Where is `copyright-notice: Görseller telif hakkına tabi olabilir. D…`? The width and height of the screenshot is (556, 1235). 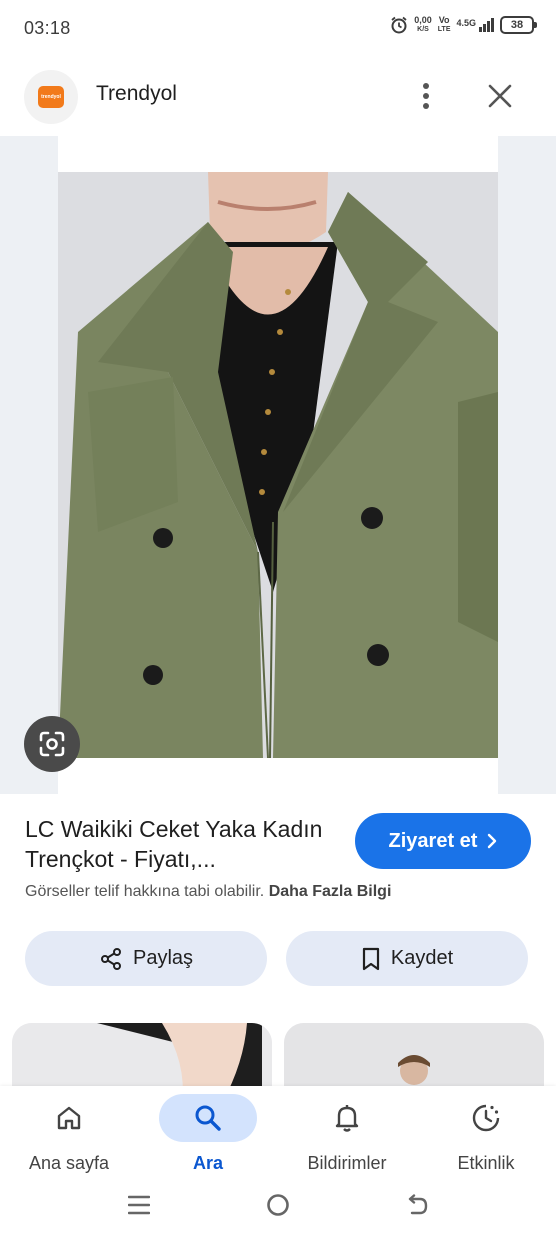 copyright-notice: Görseller telif hakkına tabi olabilir. D… is located at coordinates (208, 892).